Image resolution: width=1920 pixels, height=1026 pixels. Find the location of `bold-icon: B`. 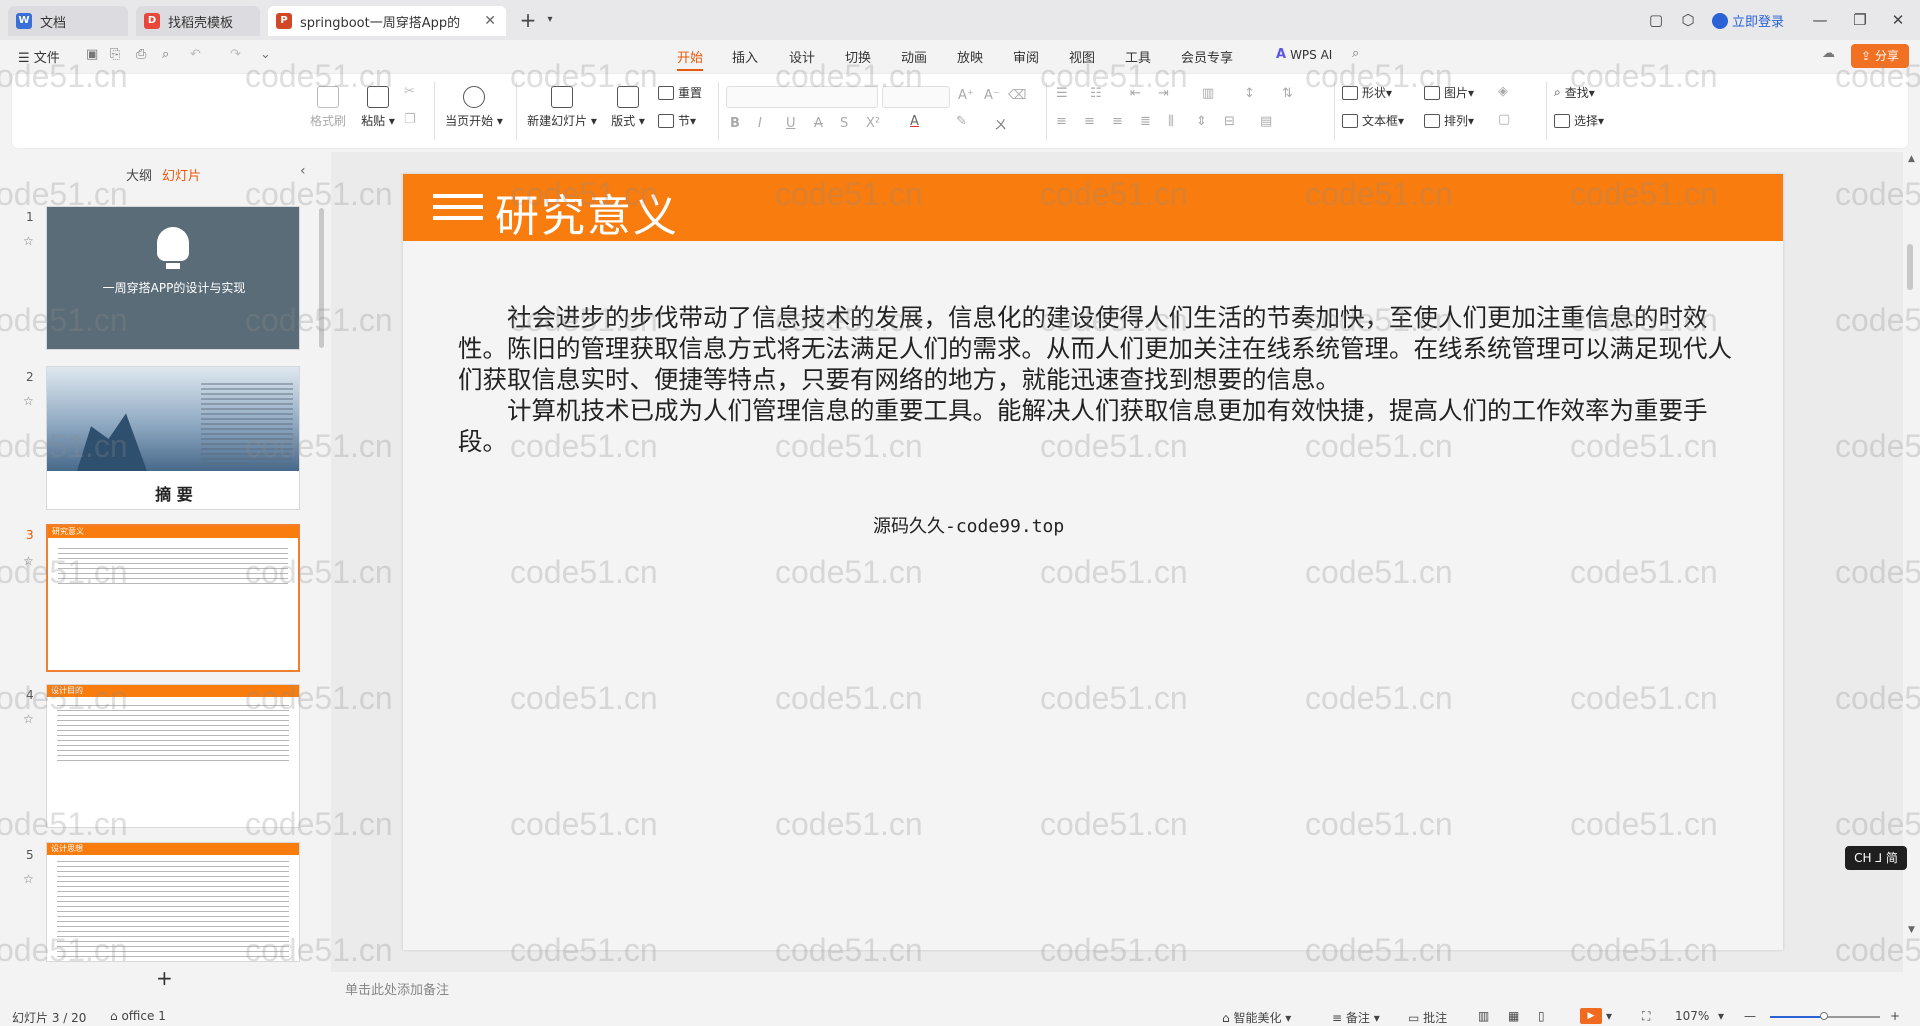

bold-icon: B is located at coordinates (735, 123).